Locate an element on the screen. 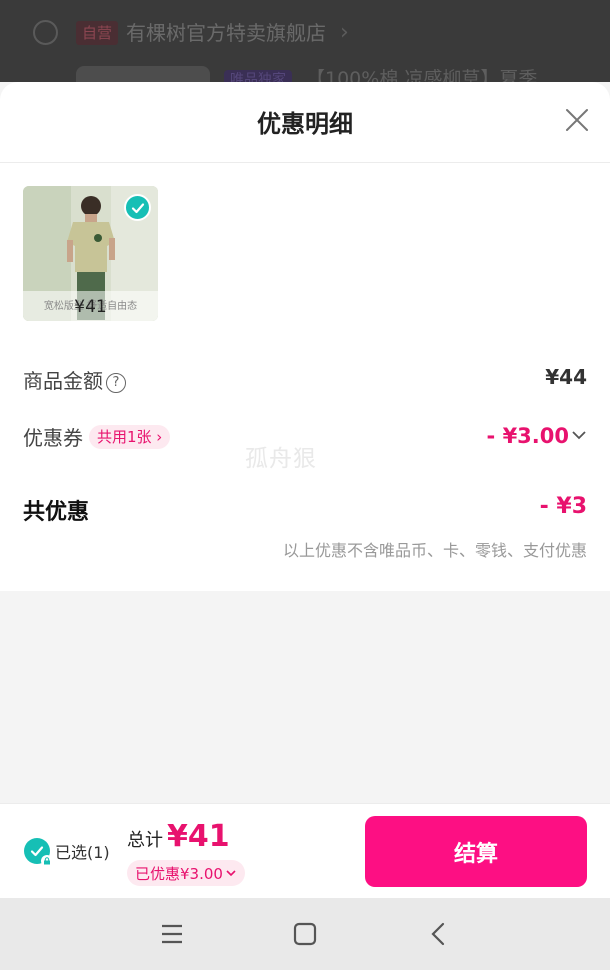 This screenshot has height=970, width=610. coupon-count-chip: 共用1张 › is located at coordinates (130, 437).